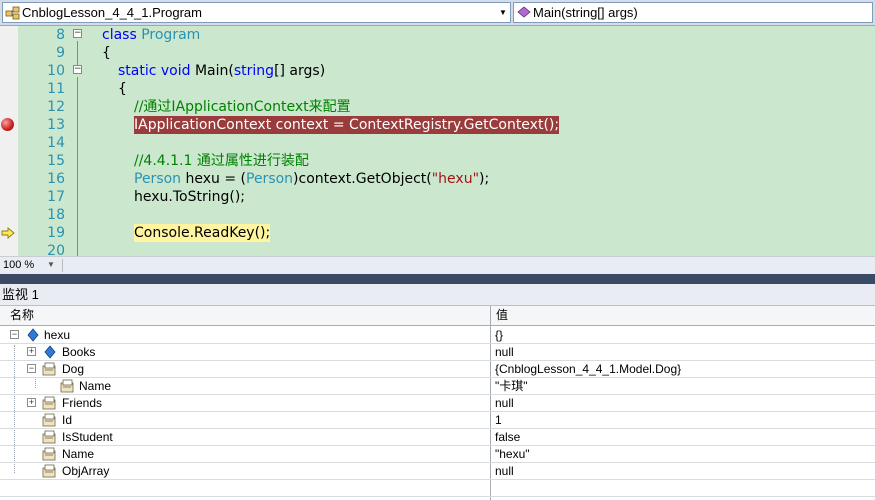  Describe the element at coordinates (83, 53) in the screenshot. I see `code-line-9: 9 {` at that location.